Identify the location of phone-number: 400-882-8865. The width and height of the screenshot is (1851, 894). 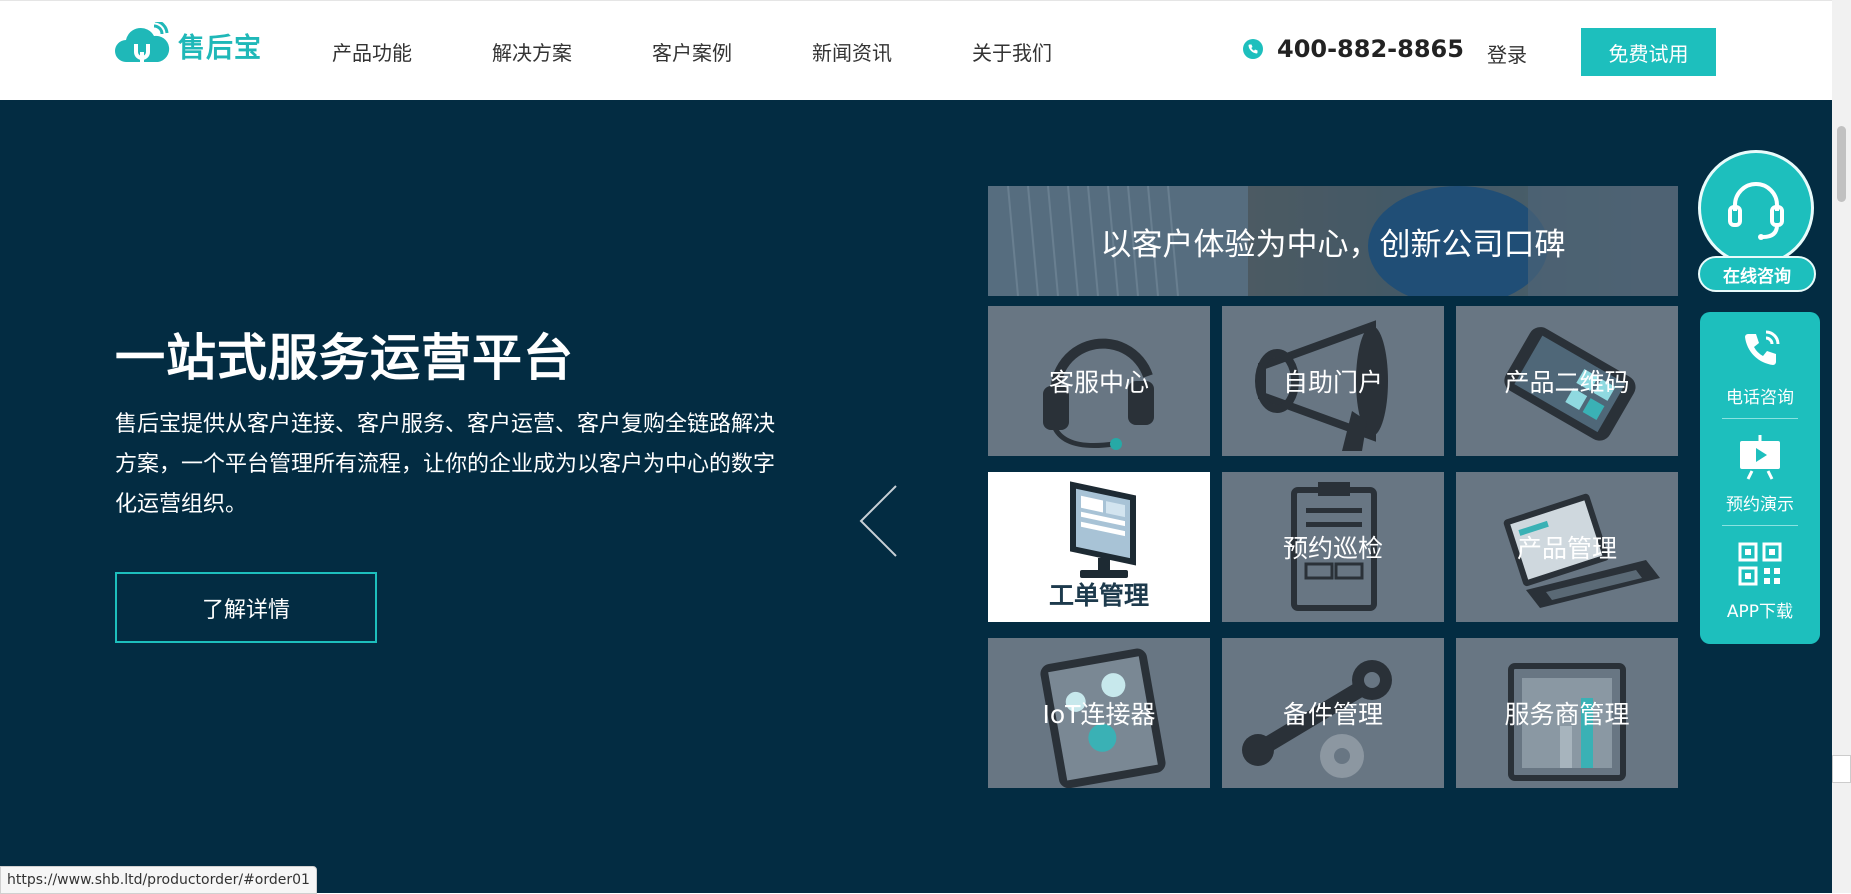
(1370, 49).